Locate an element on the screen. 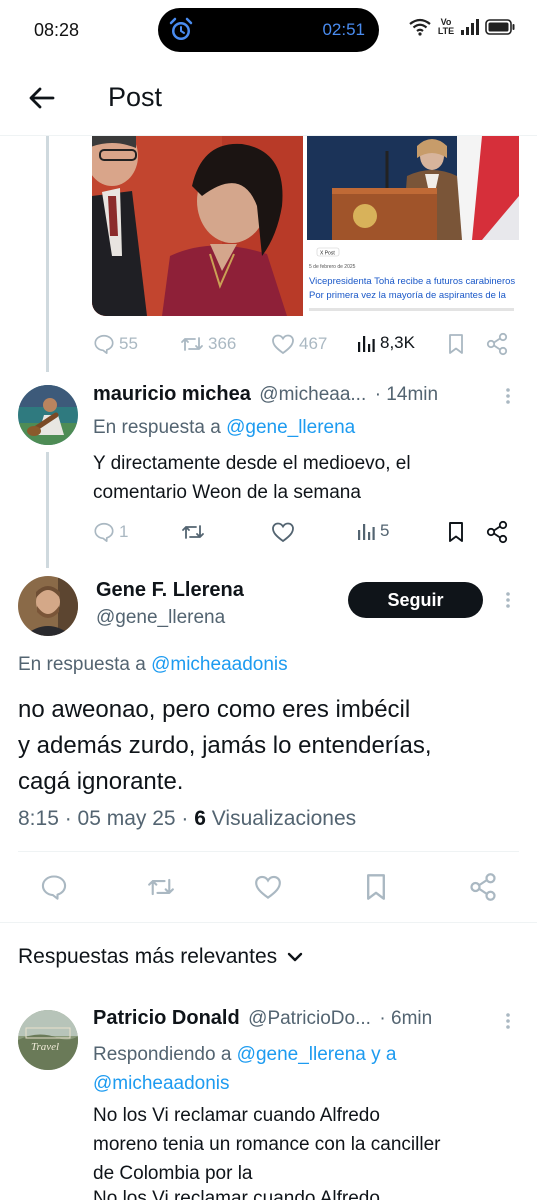 This screenshot has height=1200, width=537. media-photo-left is located at coordinates (197, 226).